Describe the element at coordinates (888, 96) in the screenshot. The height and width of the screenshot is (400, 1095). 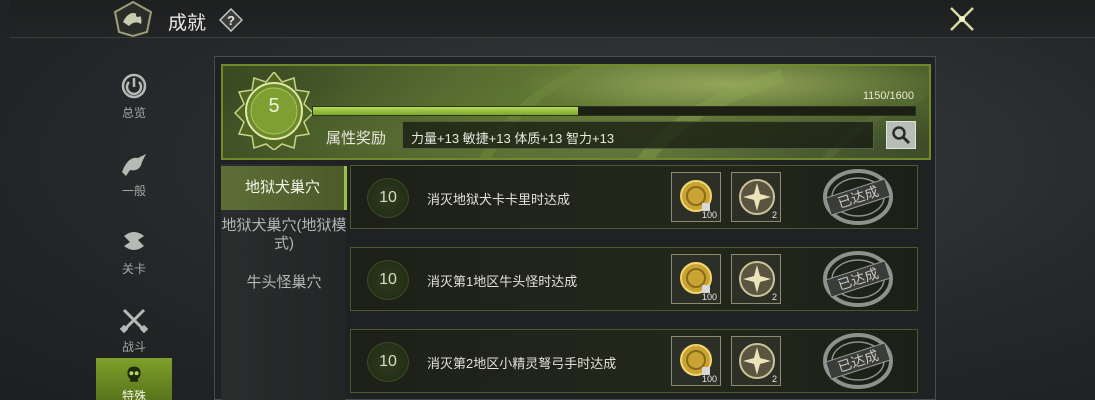
I see `xp-text: 1150/1600` at that location.